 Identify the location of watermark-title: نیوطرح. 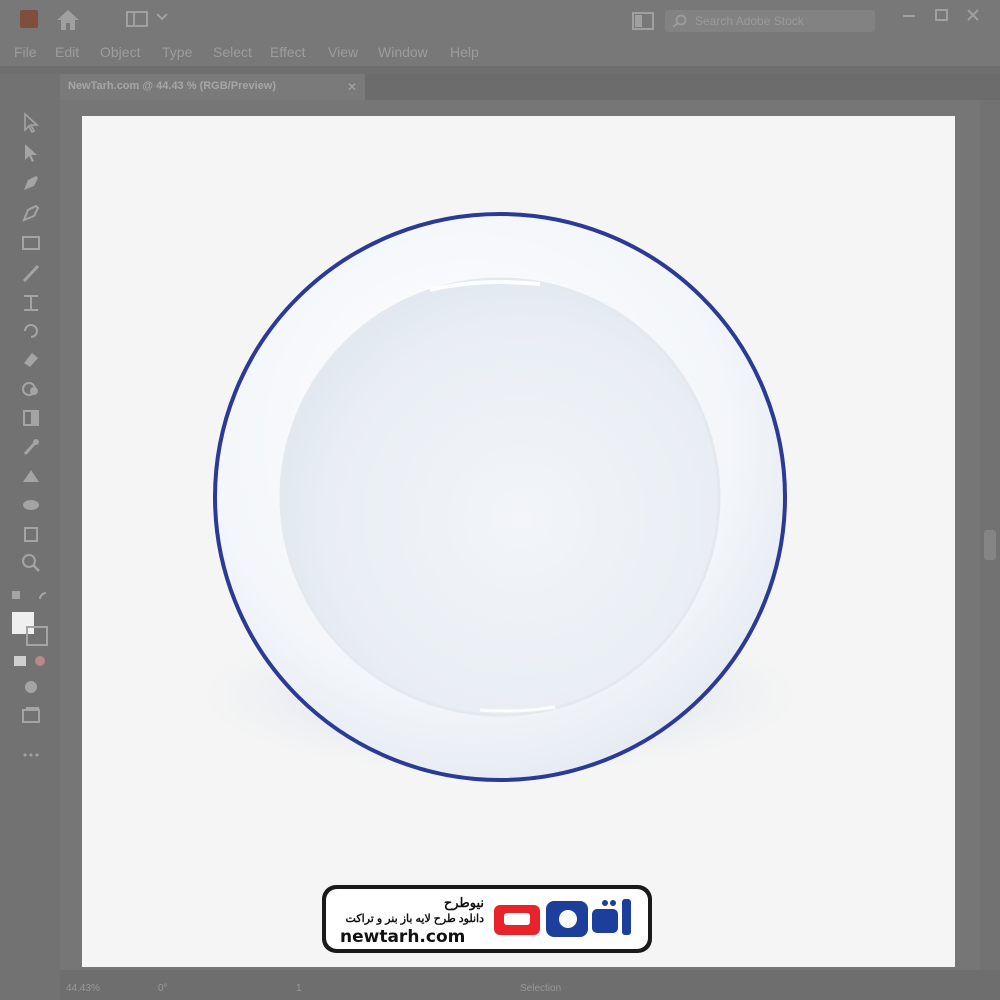
(463, 902).